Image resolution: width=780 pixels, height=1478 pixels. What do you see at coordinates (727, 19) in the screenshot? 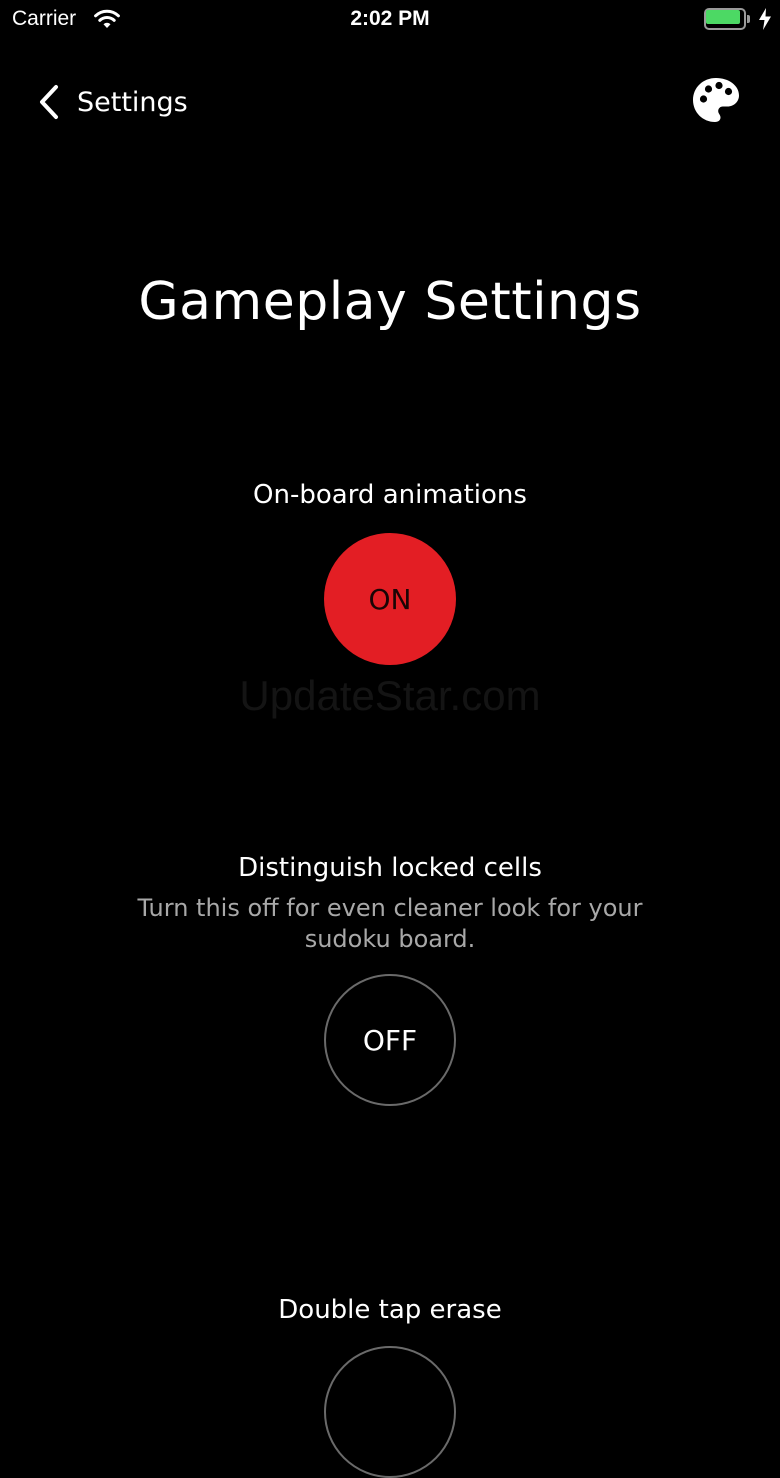
I see `battery-icon` at bounding box center [727, 19].